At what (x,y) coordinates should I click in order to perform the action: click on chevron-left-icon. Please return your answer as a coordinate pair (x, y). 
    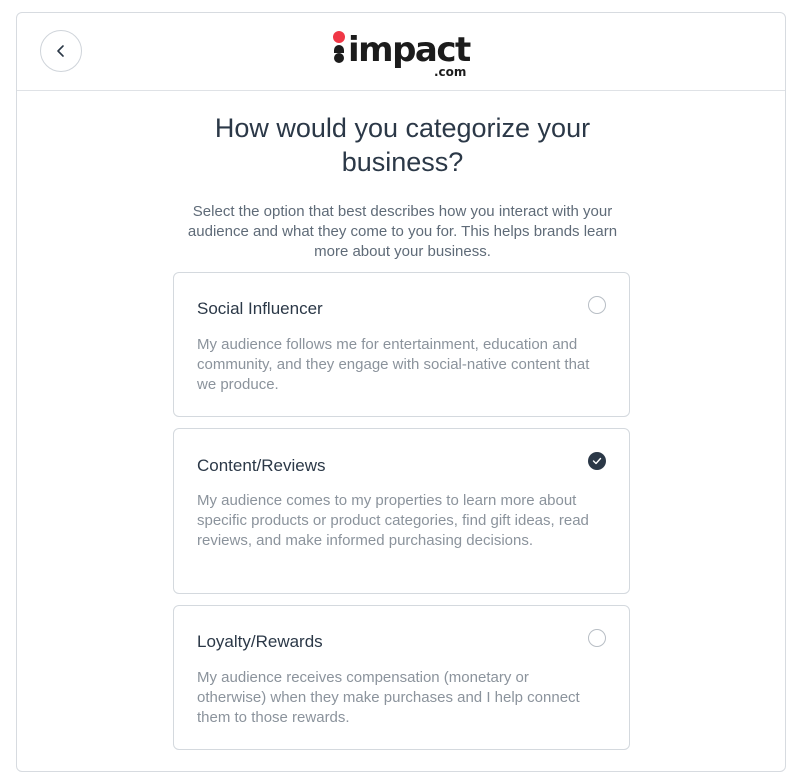
    Looking at the image, I should click on (60, 51).